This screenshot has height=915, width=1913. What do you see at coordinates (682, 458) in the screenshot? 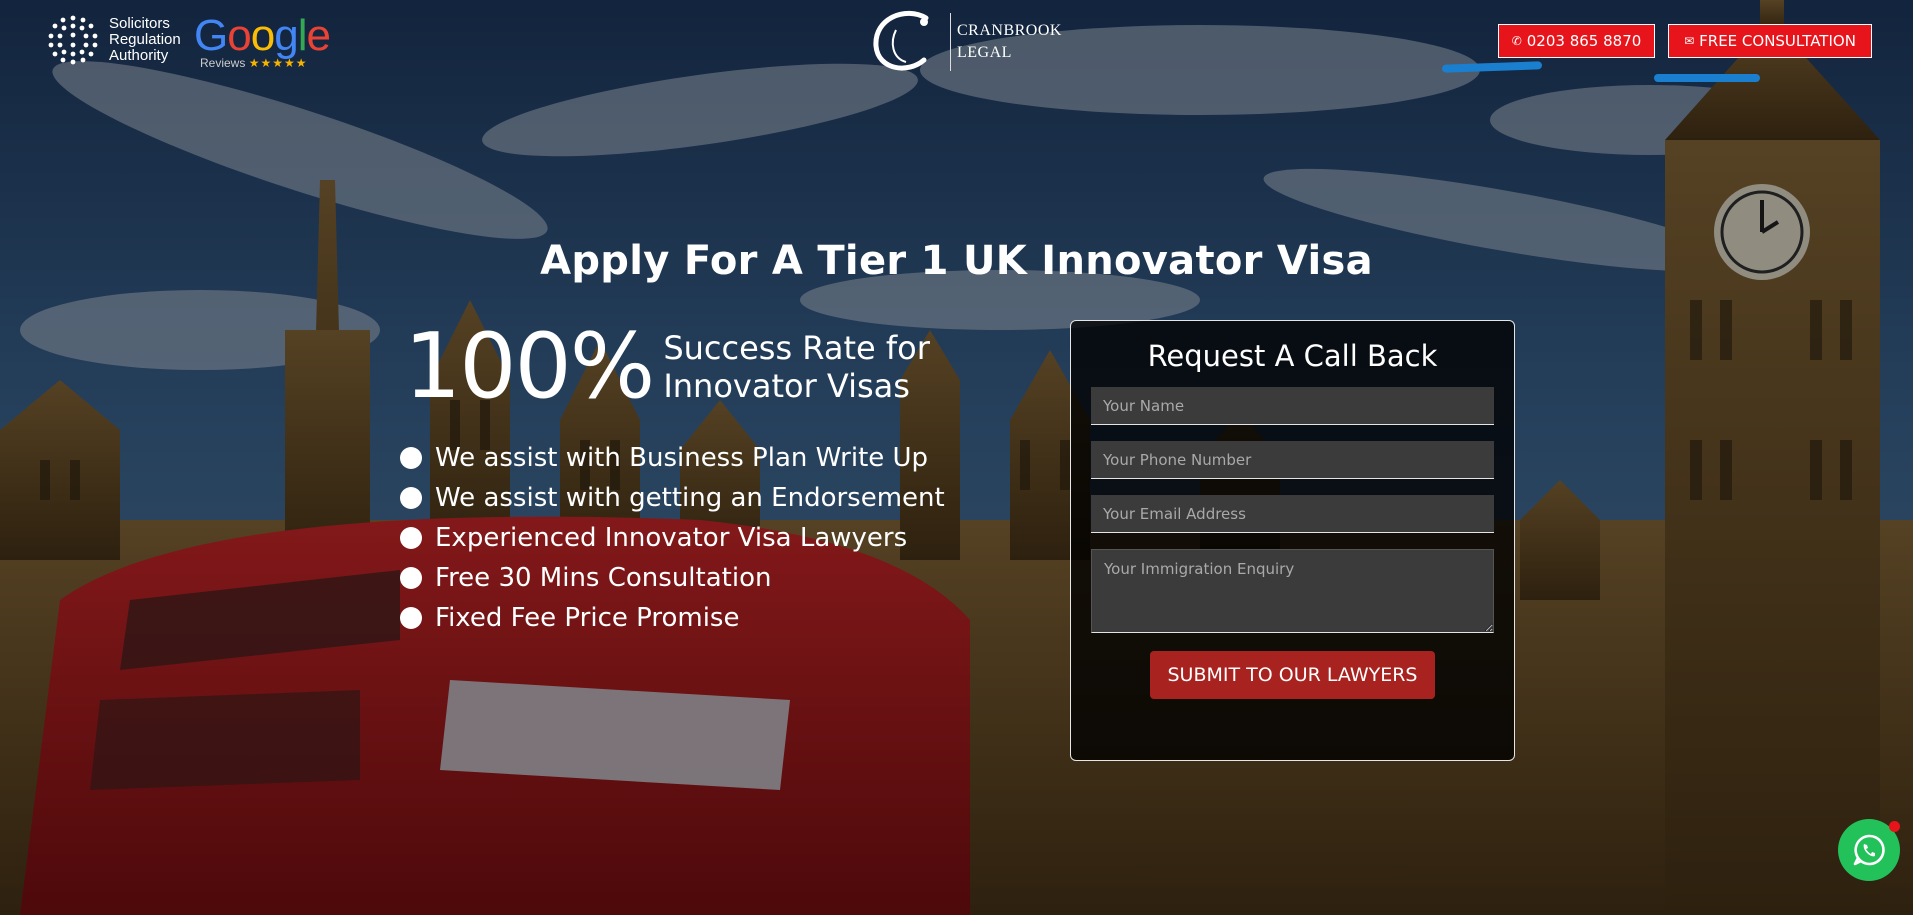
I see `benefit-text: We assist with Business Plan Write Up` at bounding box center [682, 458].